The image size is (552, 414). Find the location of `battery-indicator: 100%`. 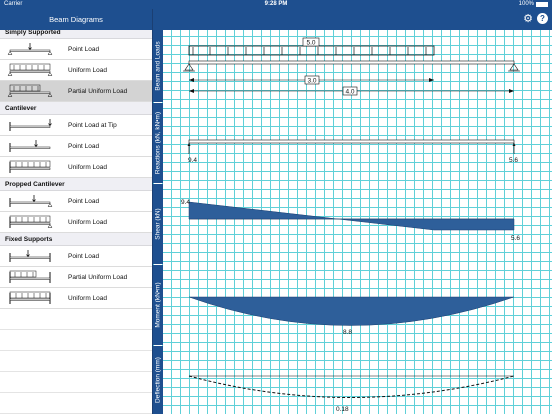

battery-indicator: 100% is located at coordinates (533, 4).